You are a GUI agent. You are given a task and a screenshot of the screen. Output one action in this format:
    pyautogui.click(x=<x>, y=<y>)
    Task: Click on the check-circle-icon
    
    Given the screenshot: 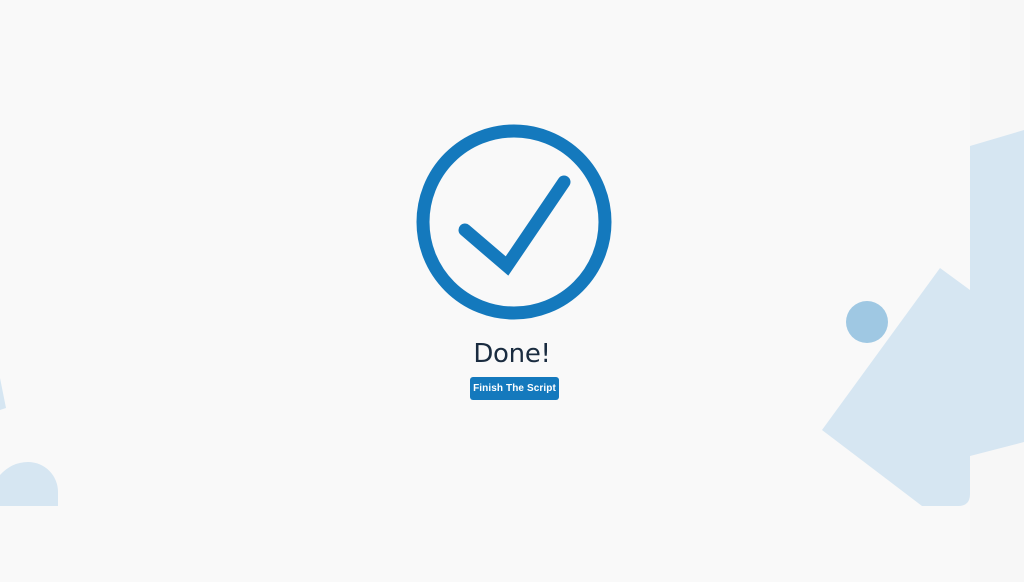 What is the action you would take?
    pyautogui.click(x=514, y=222)
    